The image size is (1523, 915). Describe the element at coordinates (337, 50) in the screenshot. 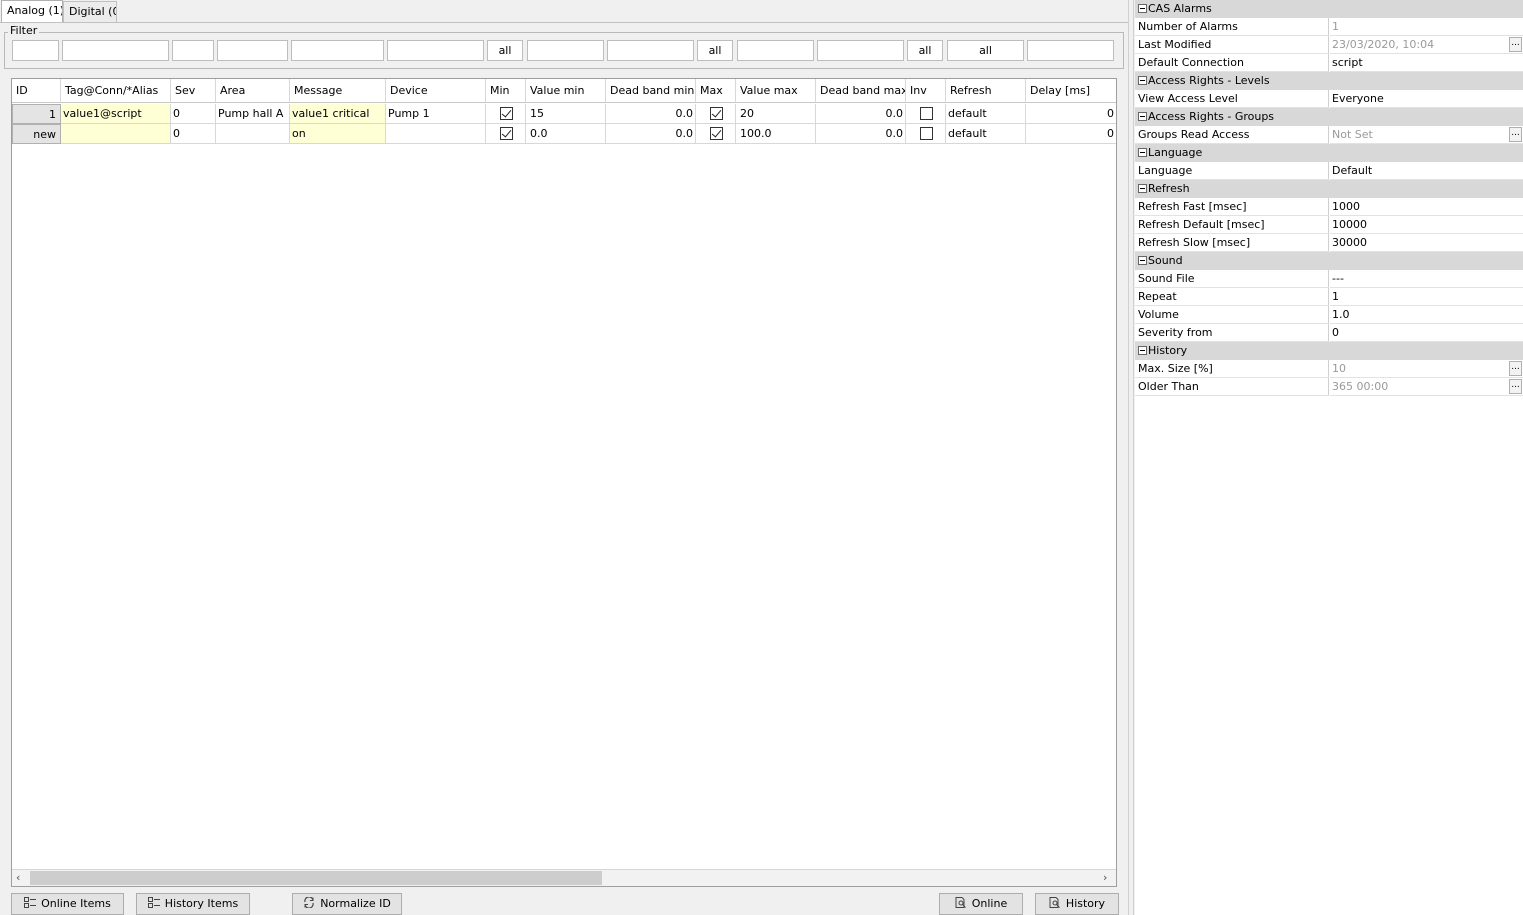

I see `filter-message-input` at that location.